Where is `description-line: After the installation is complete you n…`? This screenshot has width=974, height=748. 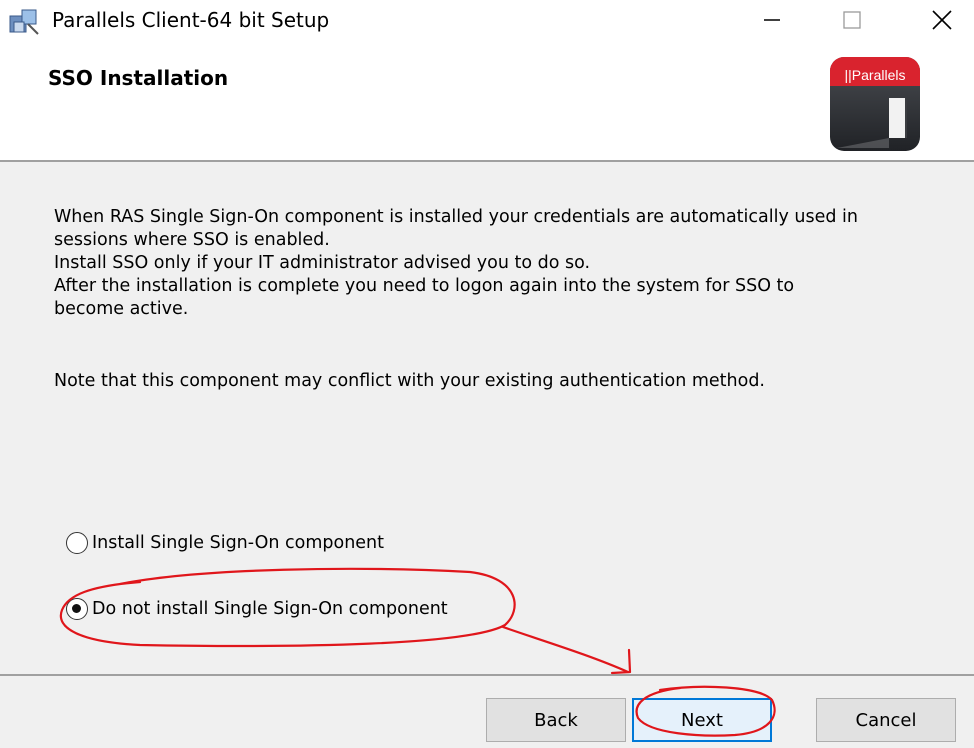
description-line: After the installation is complete you n… is located at coordinates (424, 286).